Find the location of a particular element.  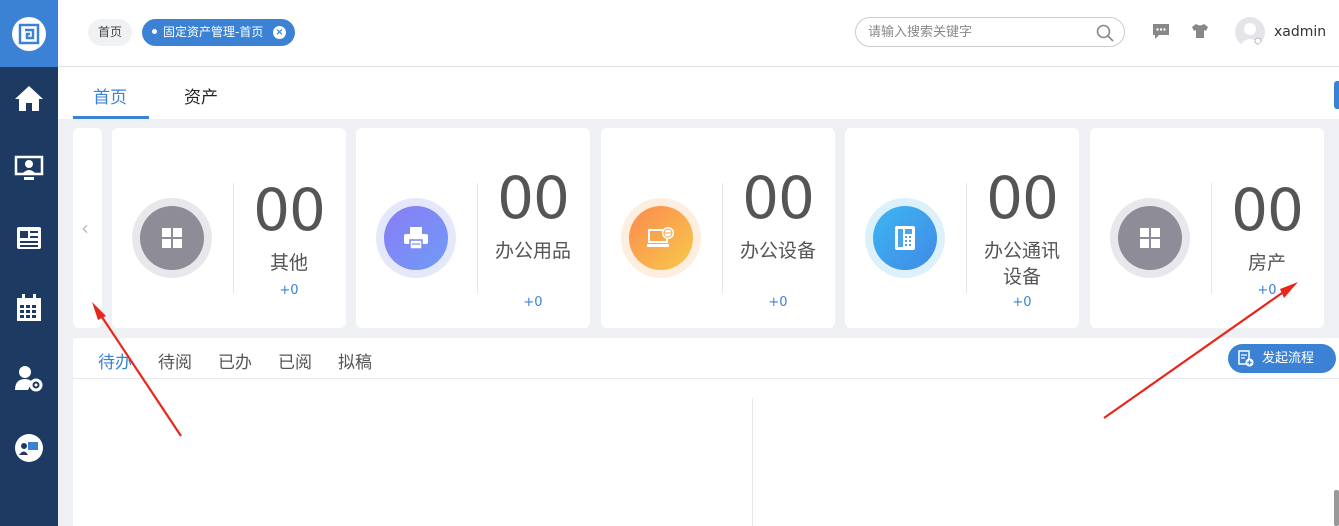

top-bar: 首页 固定资产管理-首页 × xadmin is located at coordinates (698, 33).